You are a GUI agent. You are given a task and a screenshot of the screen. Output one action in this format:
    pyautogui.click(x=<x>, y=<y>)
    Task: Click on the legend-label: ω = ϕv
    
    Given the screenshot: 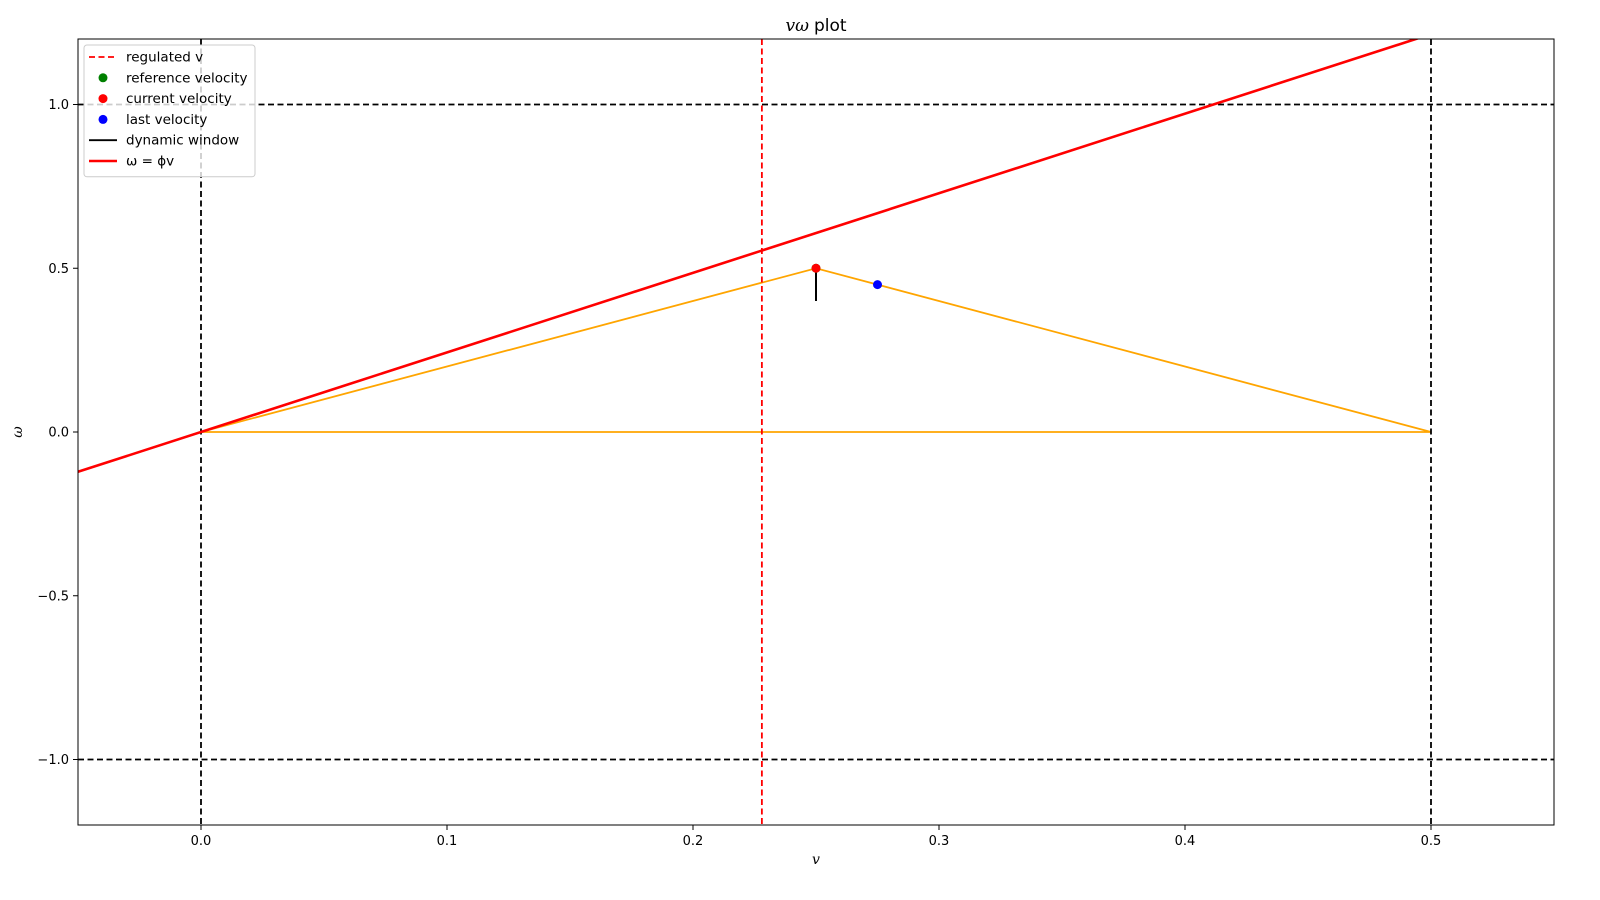 What is the action you would take?
    pyautogui.click(x=150, y=162)
    